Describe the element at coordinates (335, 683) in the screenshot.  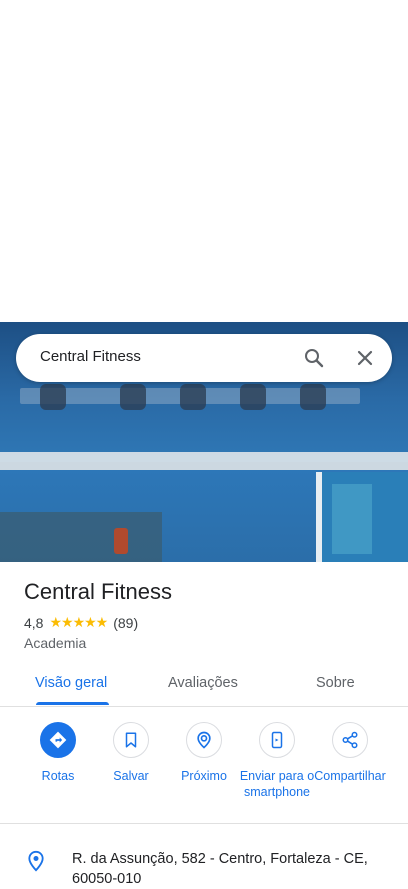
I see `tab-about: Sobre` at that location.